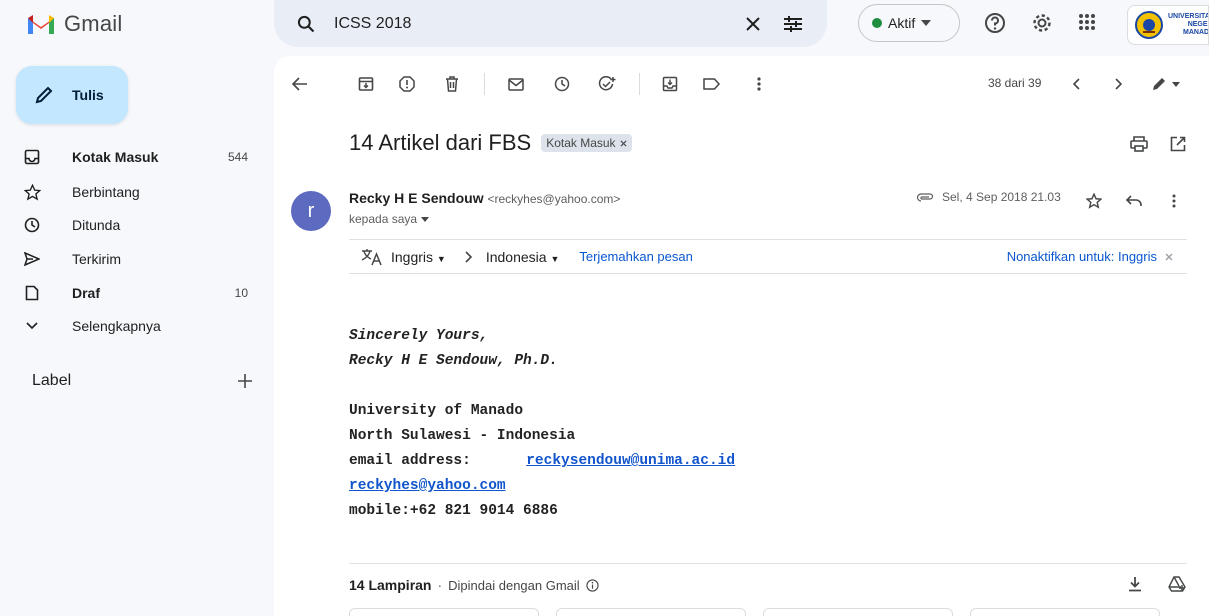 The image size is (1209, 616). I want to click on sender-line: Recky H E Sendouw <reckyhes@yahoo.com>, so click(484, 198).